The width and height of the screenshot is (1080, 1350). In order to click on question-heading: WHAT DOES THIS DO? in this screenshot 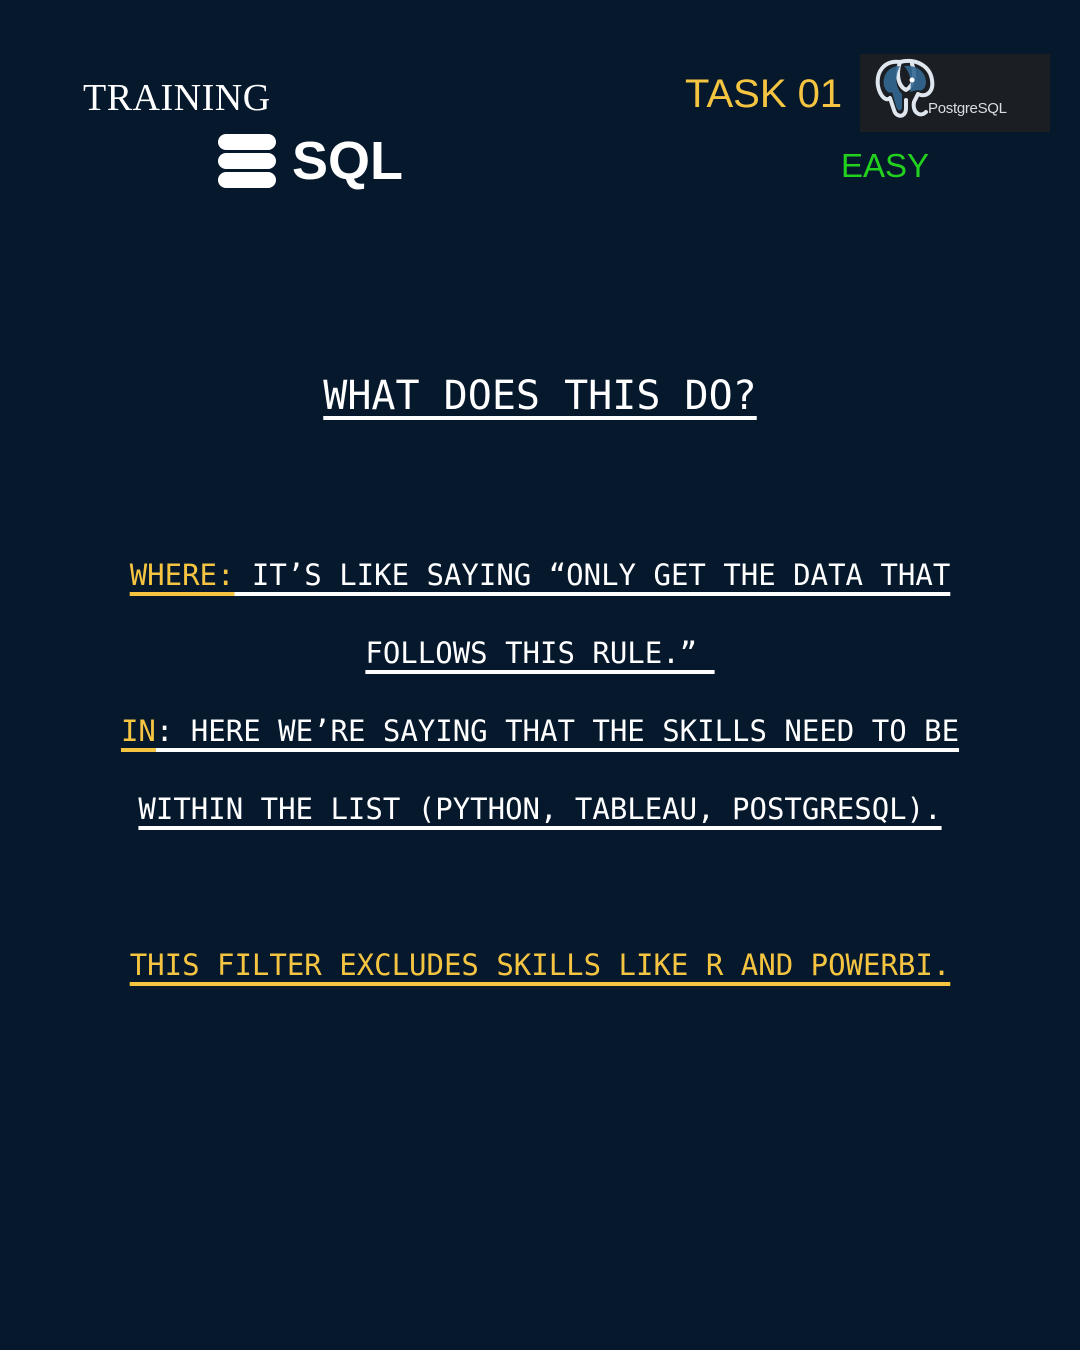, I will do `click(540, 395)`.